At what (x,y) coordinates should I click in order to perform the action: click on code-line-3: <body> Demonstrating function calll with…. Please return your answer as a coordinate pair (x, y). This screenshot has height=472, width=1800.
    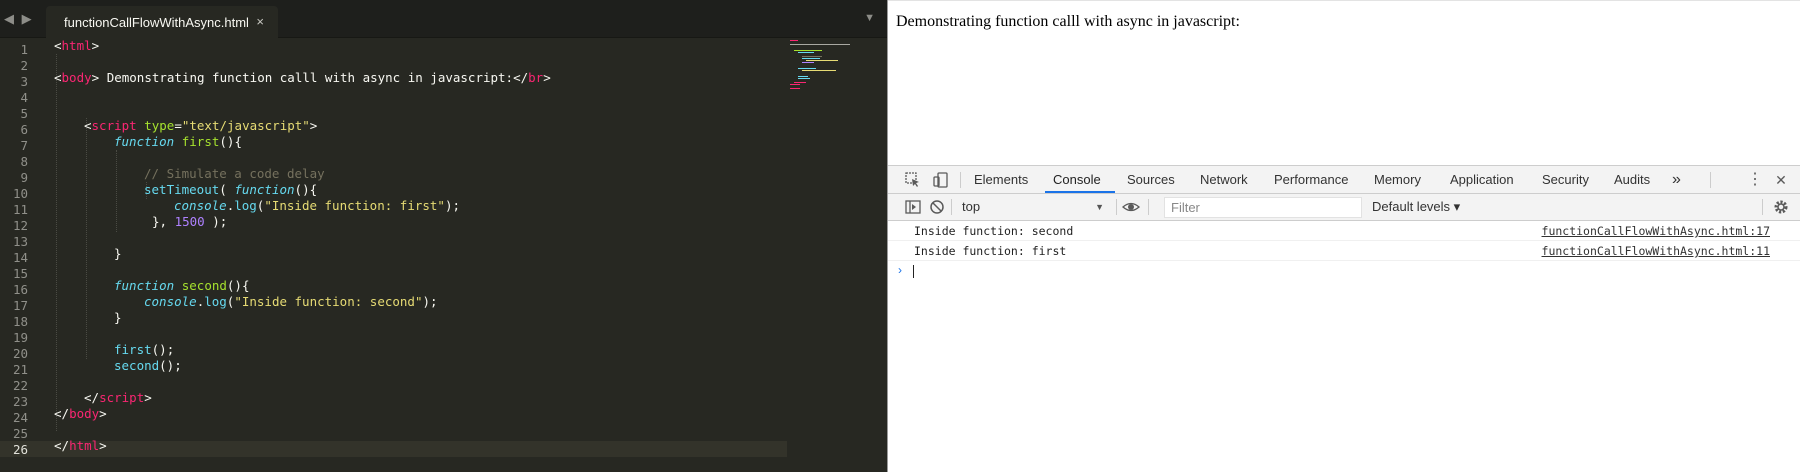
    Looking at the image, I should click on (302, 77).